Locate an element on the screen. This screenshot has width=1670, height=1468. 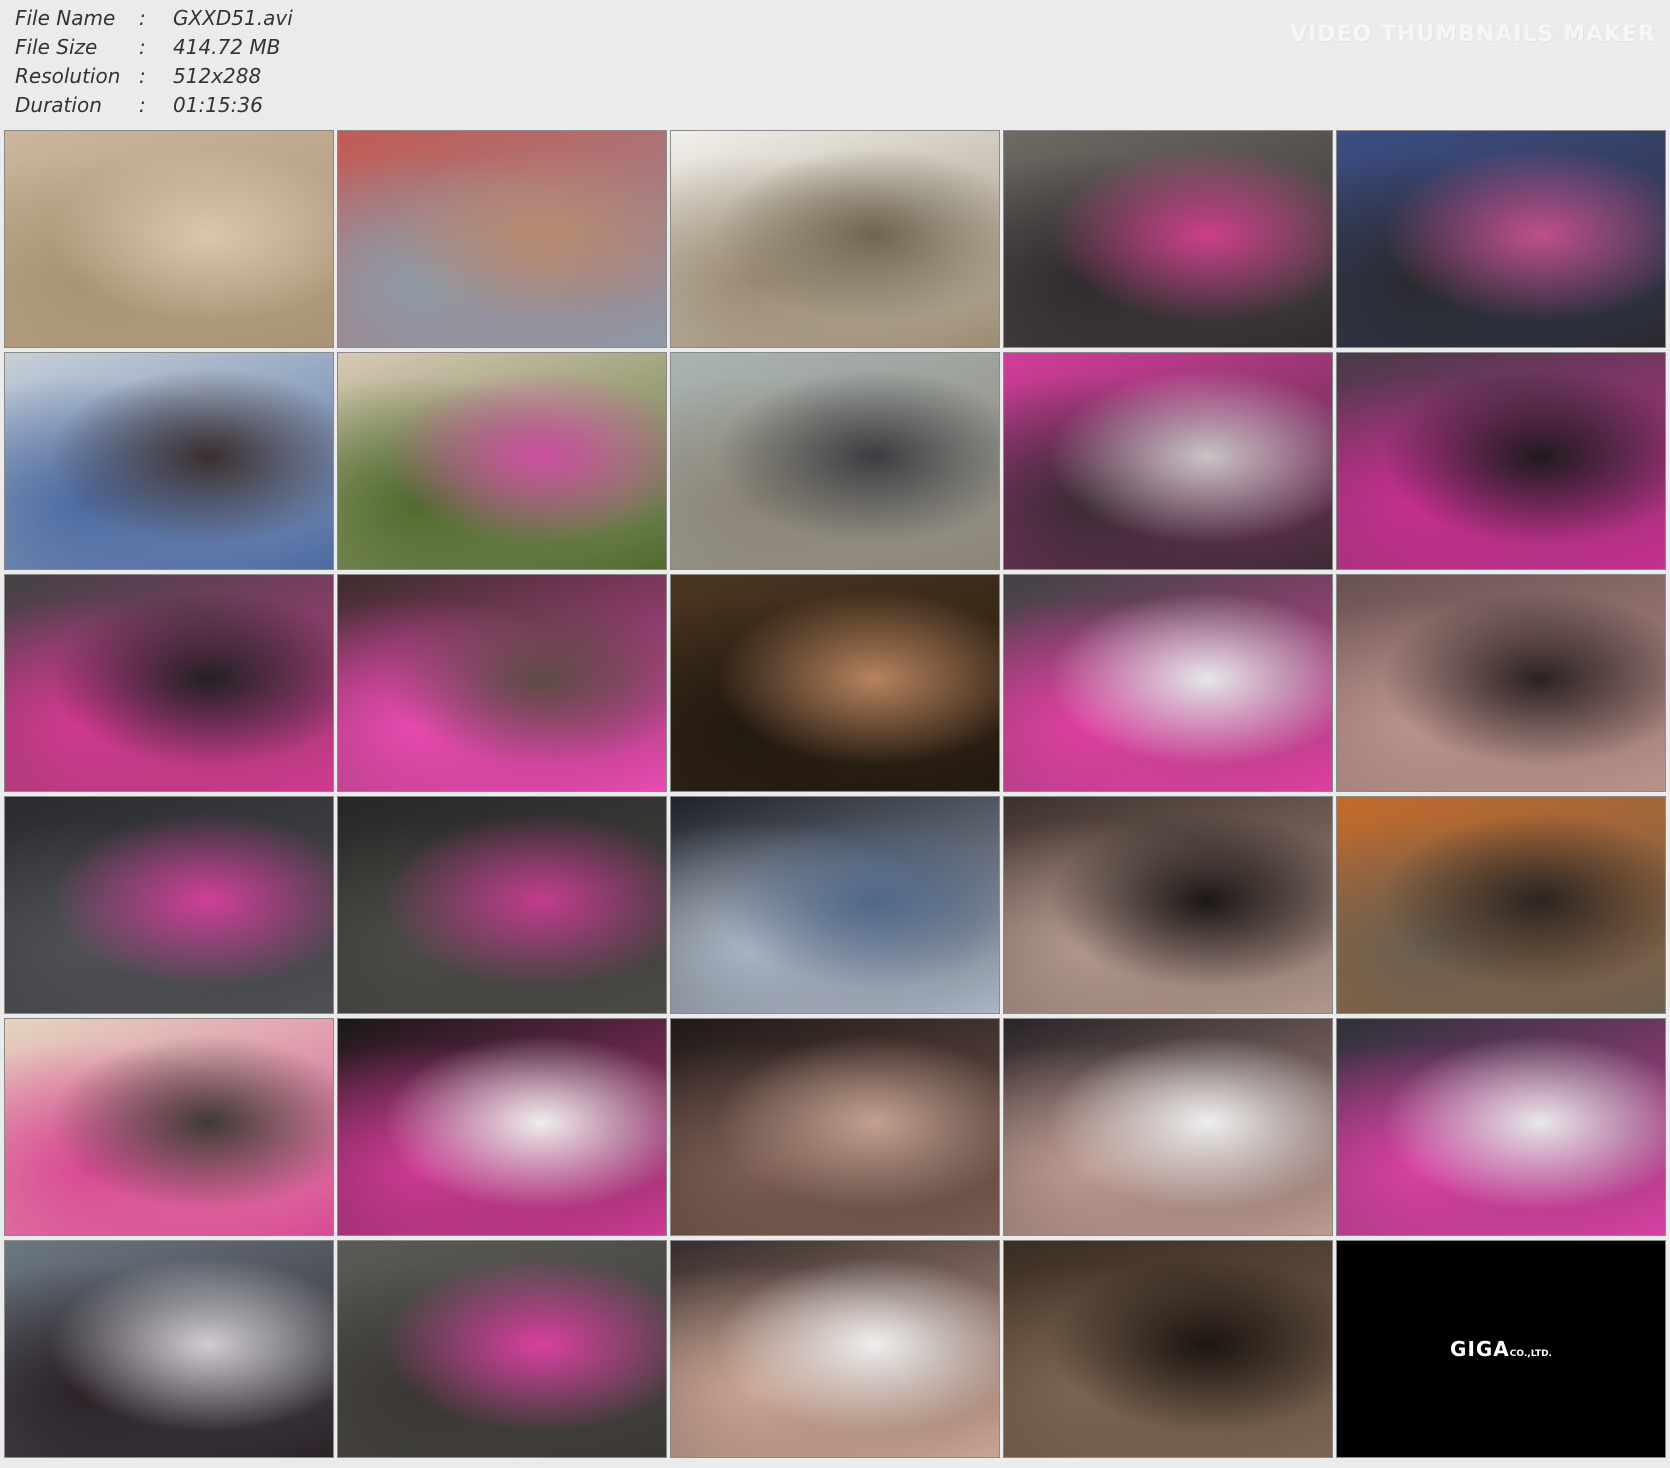
info-label-resolution: Resolution is located at coordinates (68, 76).